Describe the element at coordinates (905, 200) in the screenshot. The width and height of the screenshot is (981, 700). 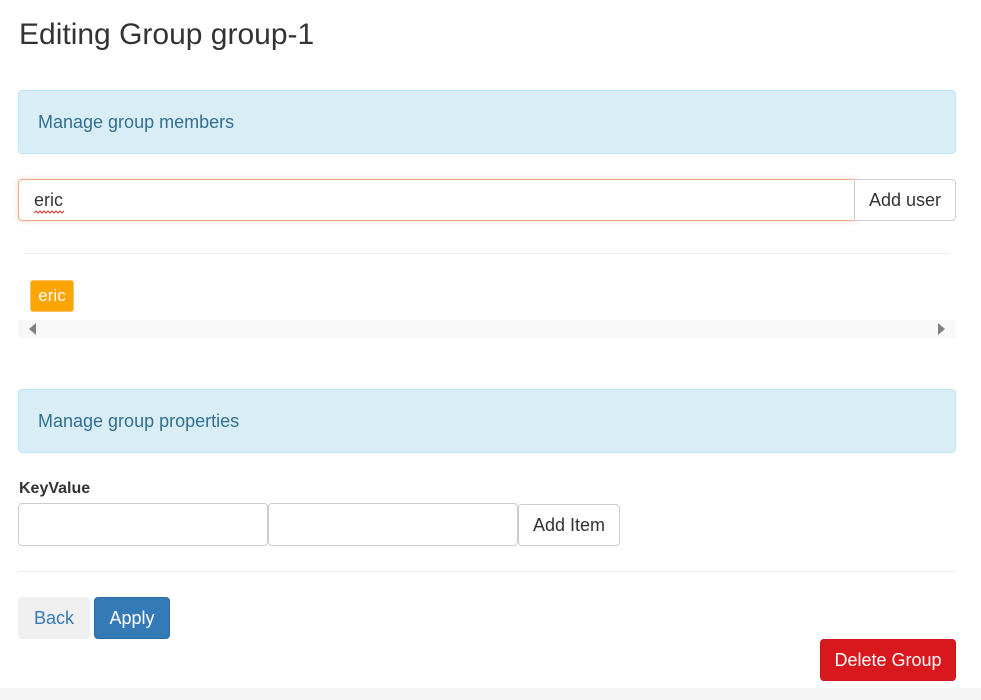
I see `add-user-button: Add user` at that location.